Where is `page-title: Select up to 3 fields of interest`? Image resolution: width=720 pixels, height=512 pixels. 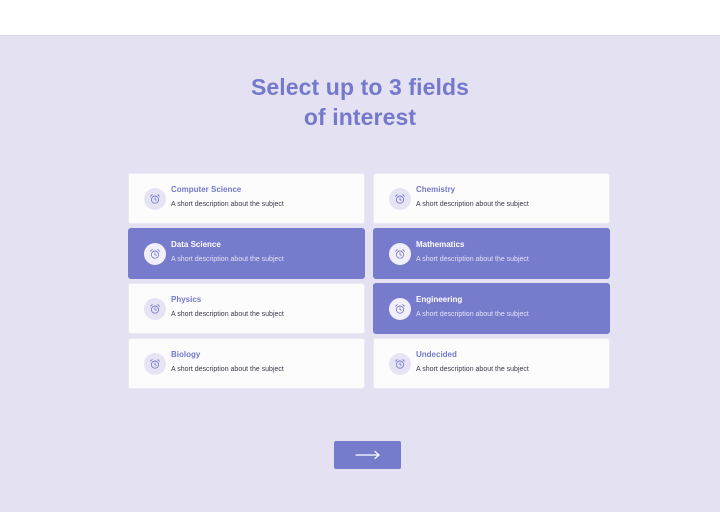
page-title: Select up to 3 fields of interest is located at coordinates (360, 102).